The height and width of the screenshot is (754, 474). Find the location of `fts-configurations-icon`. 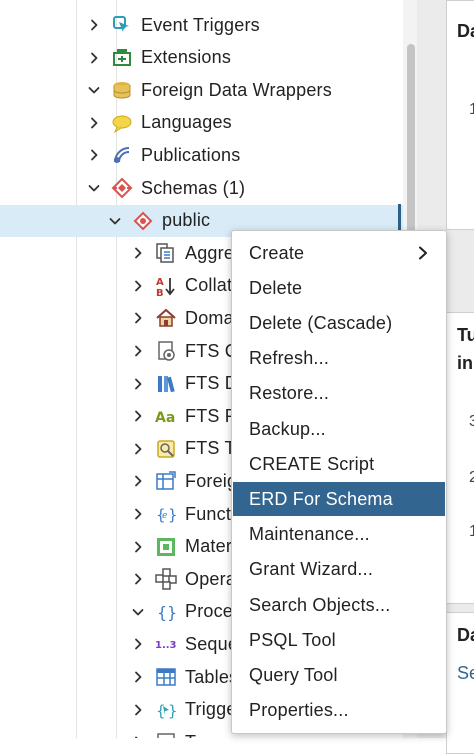

fts-configurations-icon is located at coordinates (166, 351).